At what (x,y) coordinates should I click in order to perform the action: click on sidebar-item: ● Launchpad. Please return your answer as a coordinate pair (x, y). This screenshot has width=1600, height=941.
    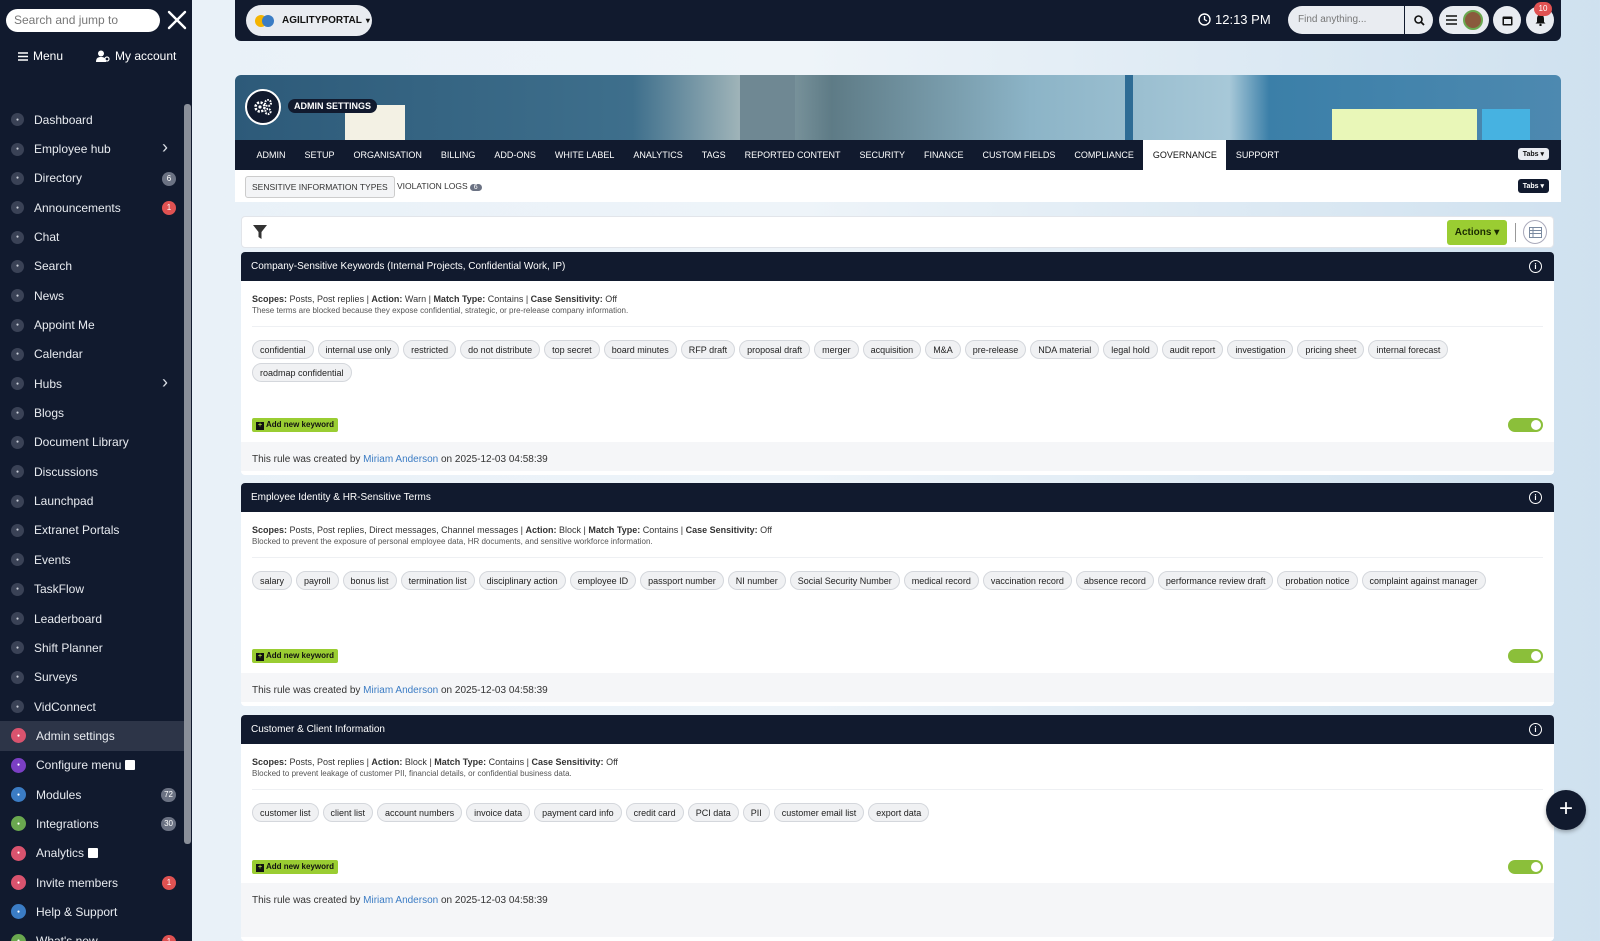
    Looking at the image, I should click on (92, 500).